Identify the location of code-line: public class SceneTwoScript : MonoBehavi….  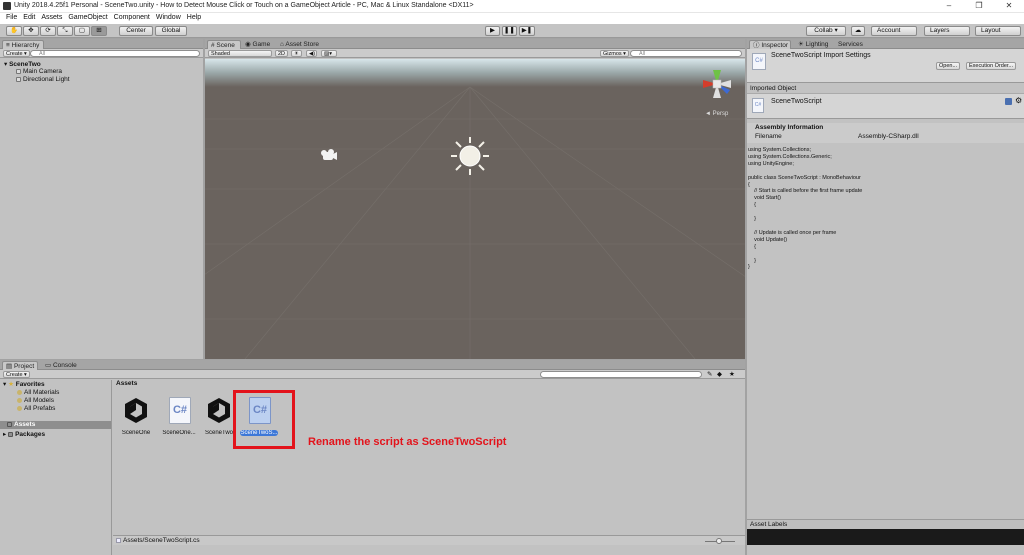
(804, 177).